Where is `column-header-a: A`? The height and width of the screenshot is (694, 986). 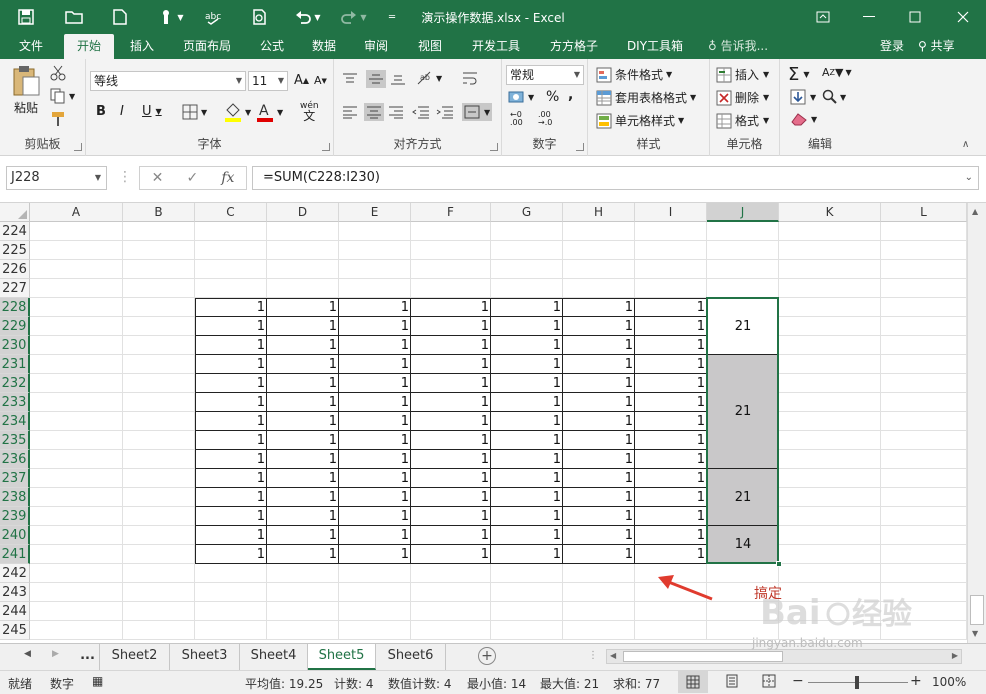
column-header-a: A is located at coordinates (76, 212).